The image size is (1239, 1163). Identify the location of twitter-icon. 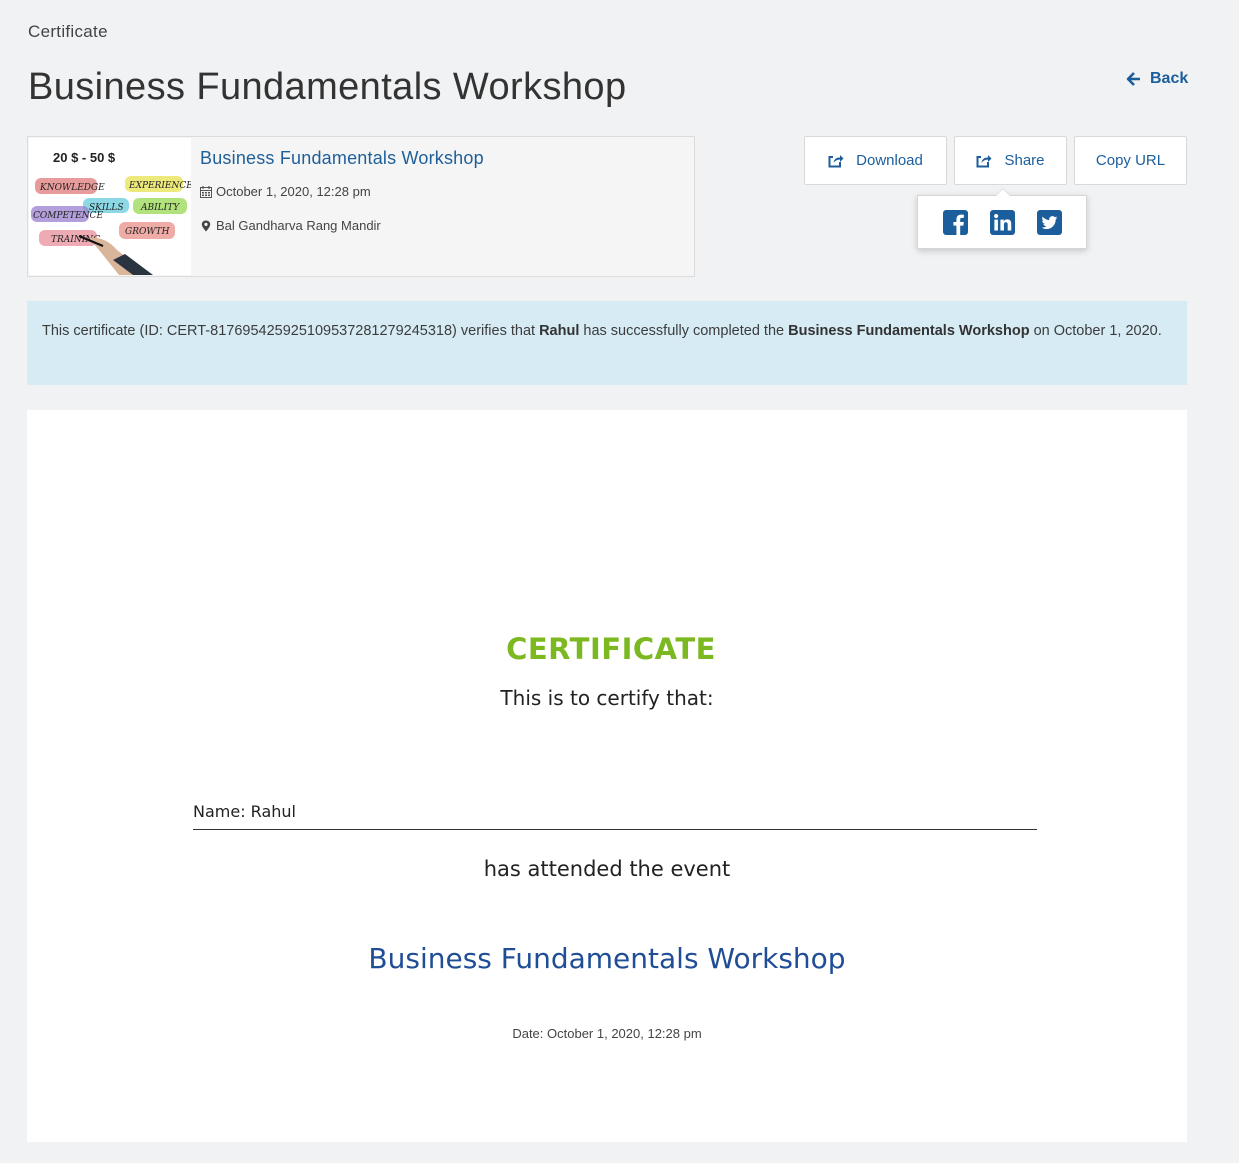
(1049, 222).